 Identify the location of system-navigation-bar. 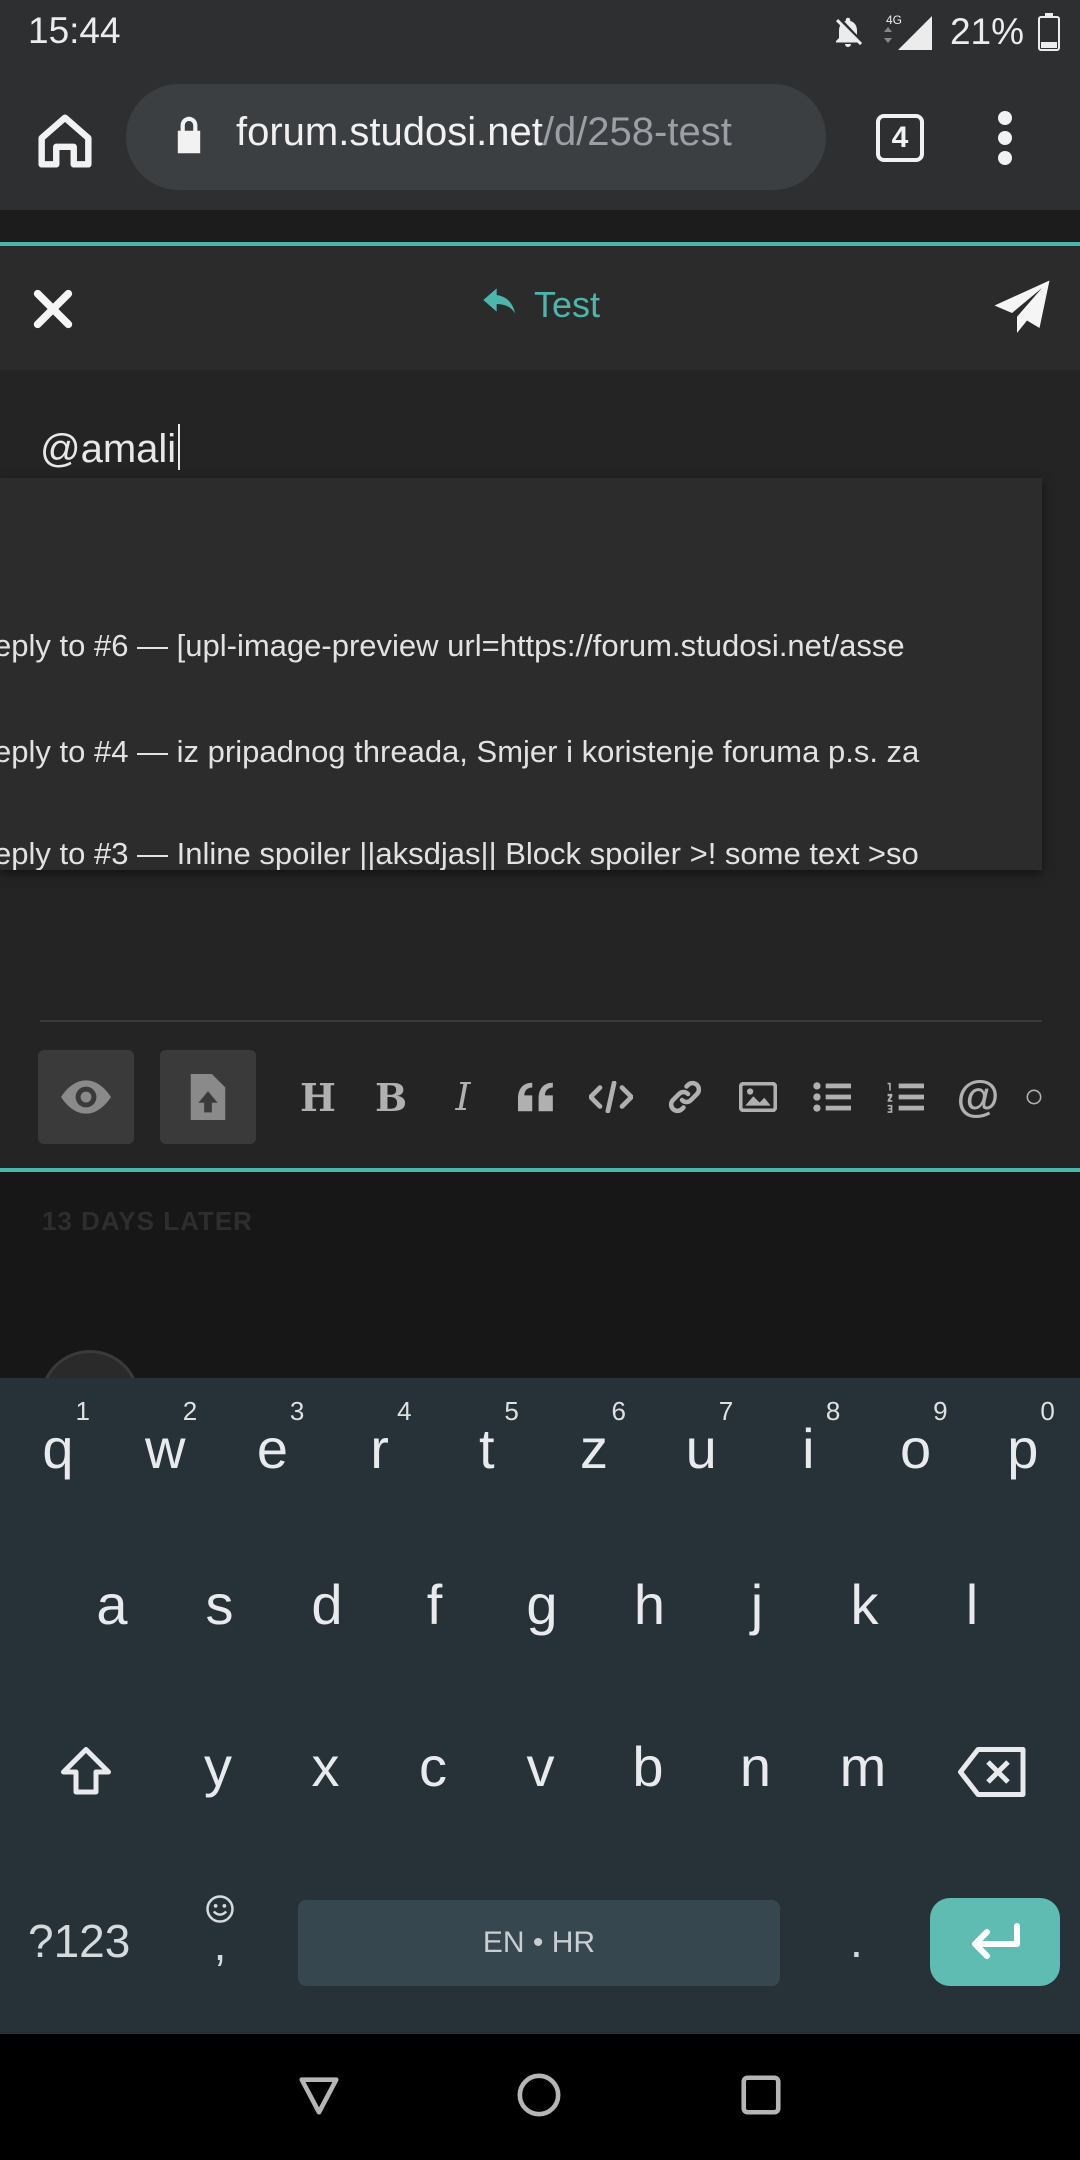
(540, 2097).